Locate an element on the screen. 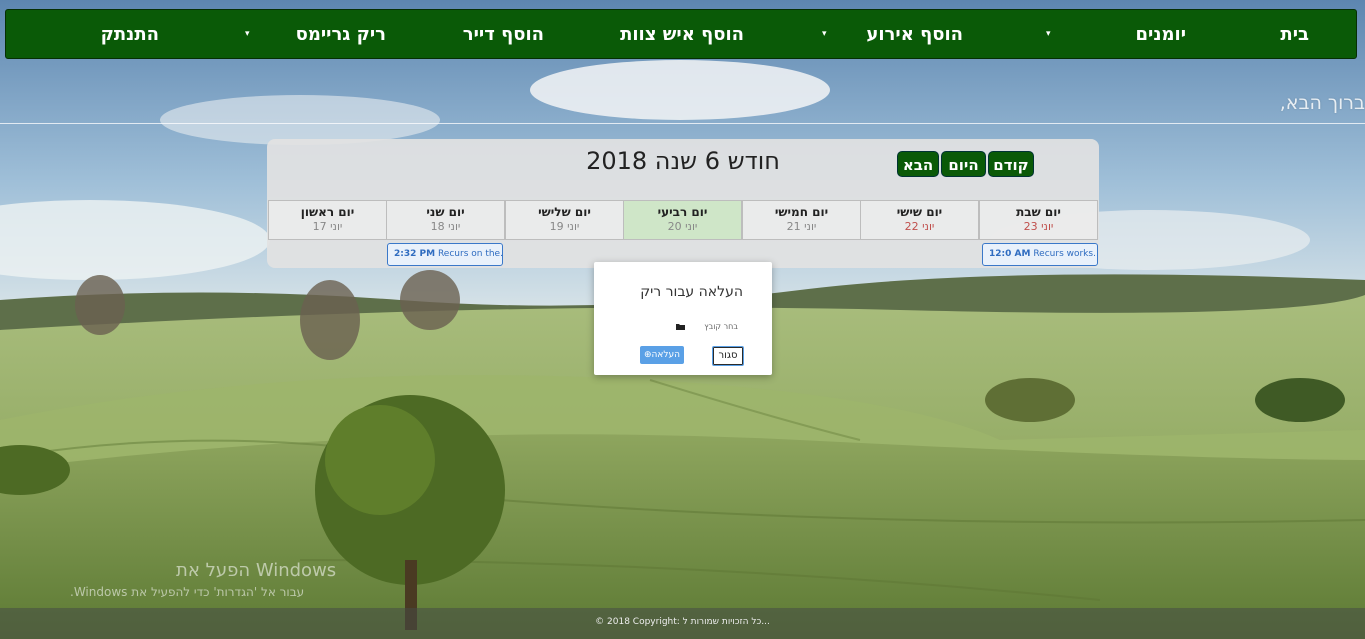 The image size is (1365, 639). modal-title: העלאה עבור ריק is located at coordinates (691, 292).